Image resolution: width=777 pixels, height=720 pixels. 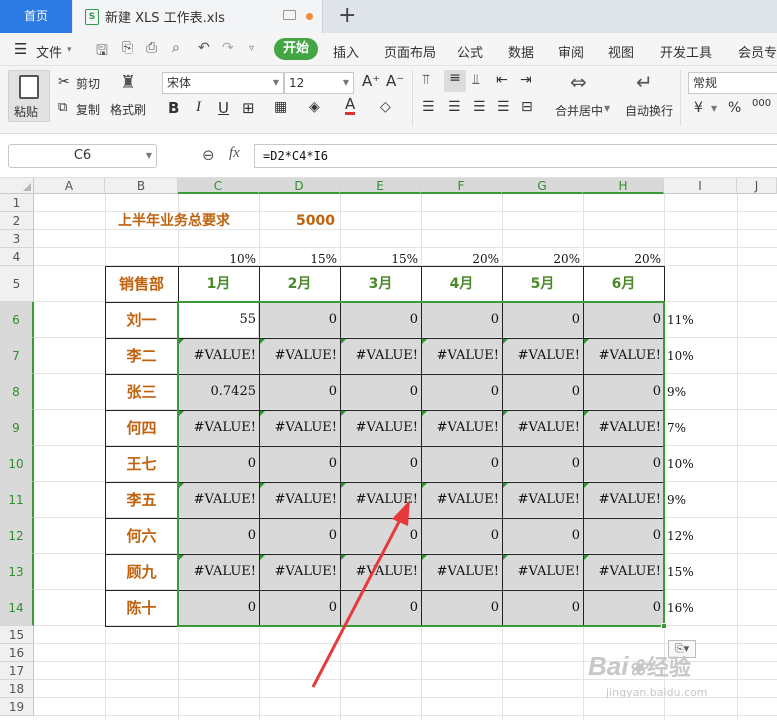 What do you see at coordinates (141, 536) in the screenshot?
I see `salesperson-name: 何六` at bounding box center [141, 536].